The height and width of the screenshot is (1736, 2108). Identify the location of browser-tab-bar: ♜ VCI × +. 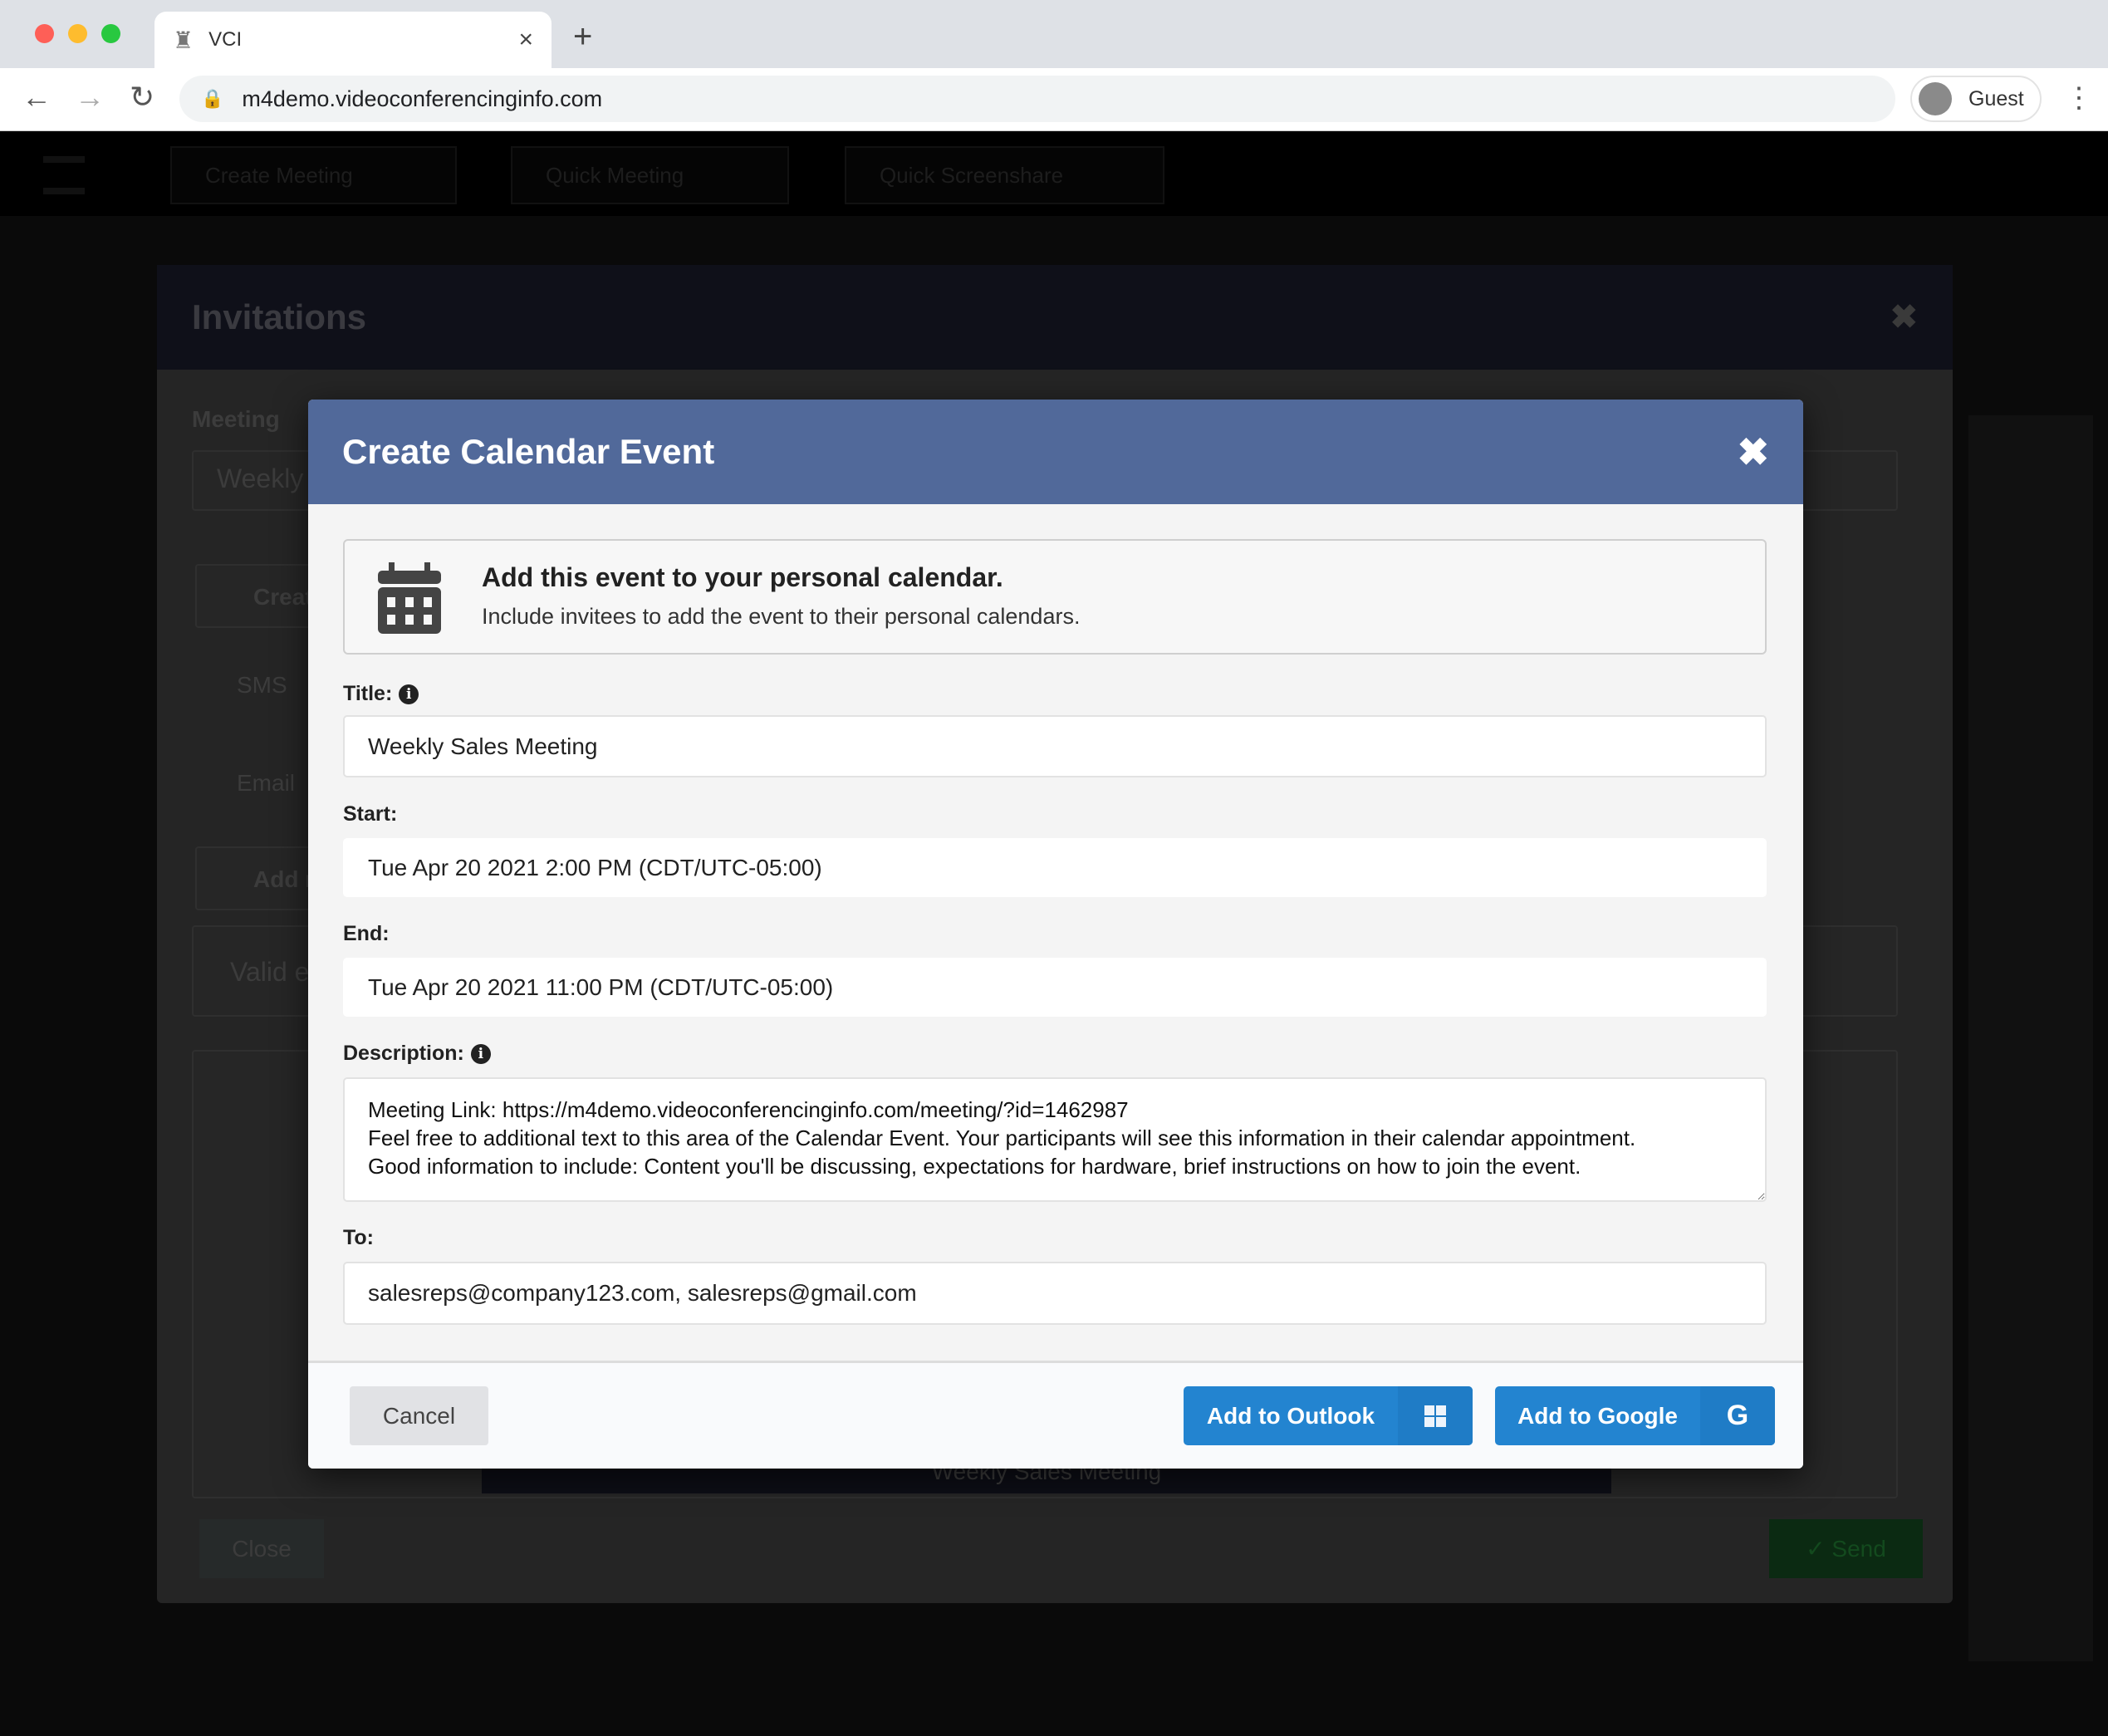
(1054, 34).